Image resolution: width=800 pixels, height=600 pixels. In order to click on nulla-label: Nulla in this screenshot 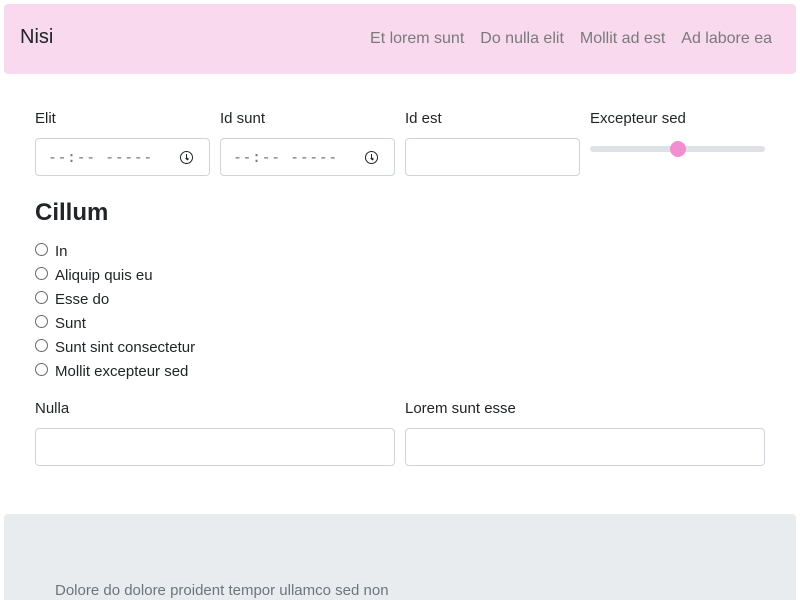, I will do `click(52, 408)`.